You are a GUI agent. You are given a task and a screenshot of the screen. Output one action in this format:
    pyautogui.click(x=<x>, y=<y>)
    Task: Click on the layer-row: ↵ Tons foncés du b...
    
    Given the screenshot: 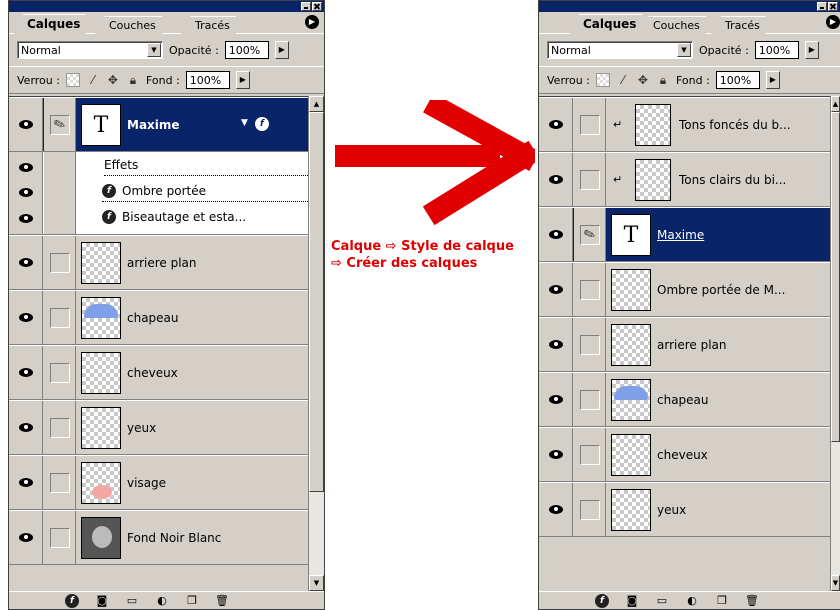 What is the action you would take?
    pyautogui.click(x=684, y=124)
    